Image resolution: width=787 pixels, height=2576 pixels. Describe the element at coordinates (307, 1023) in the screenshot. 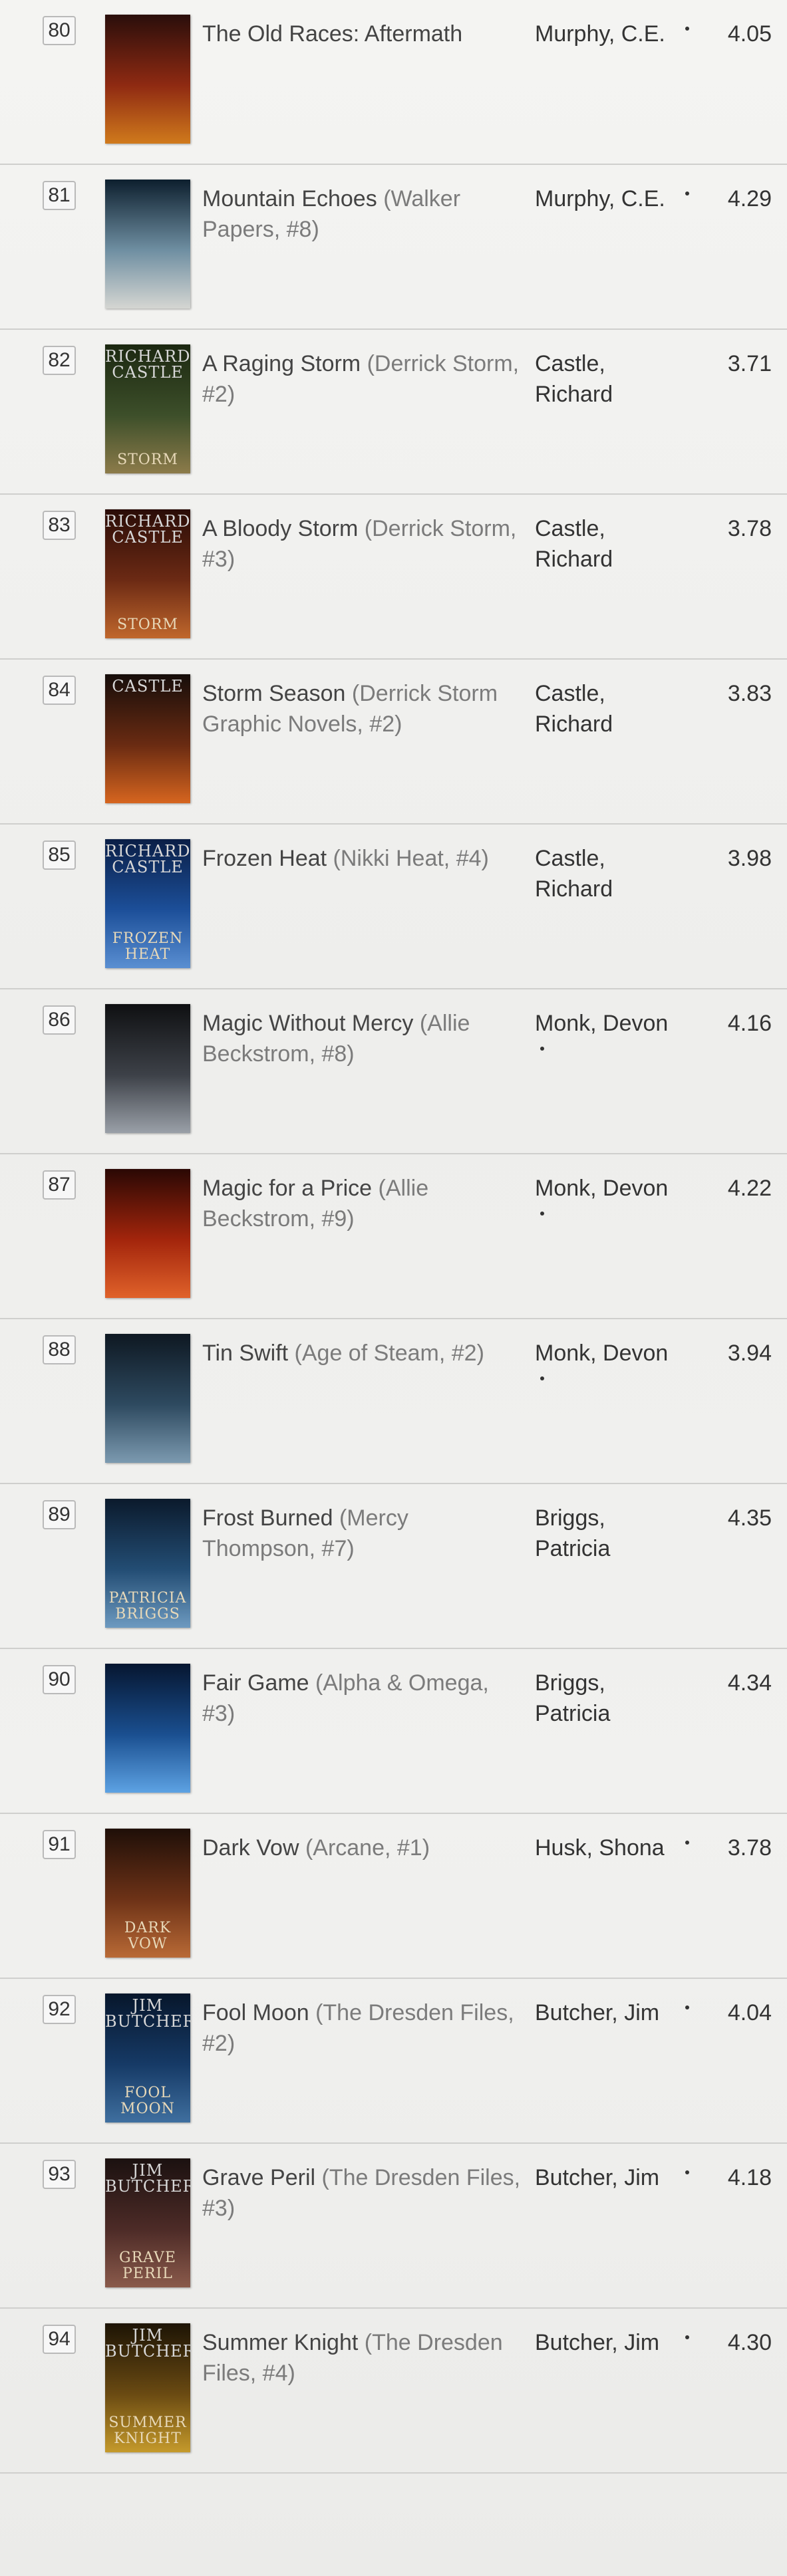

I see `title-main: Magic Without Mercy` at that location.